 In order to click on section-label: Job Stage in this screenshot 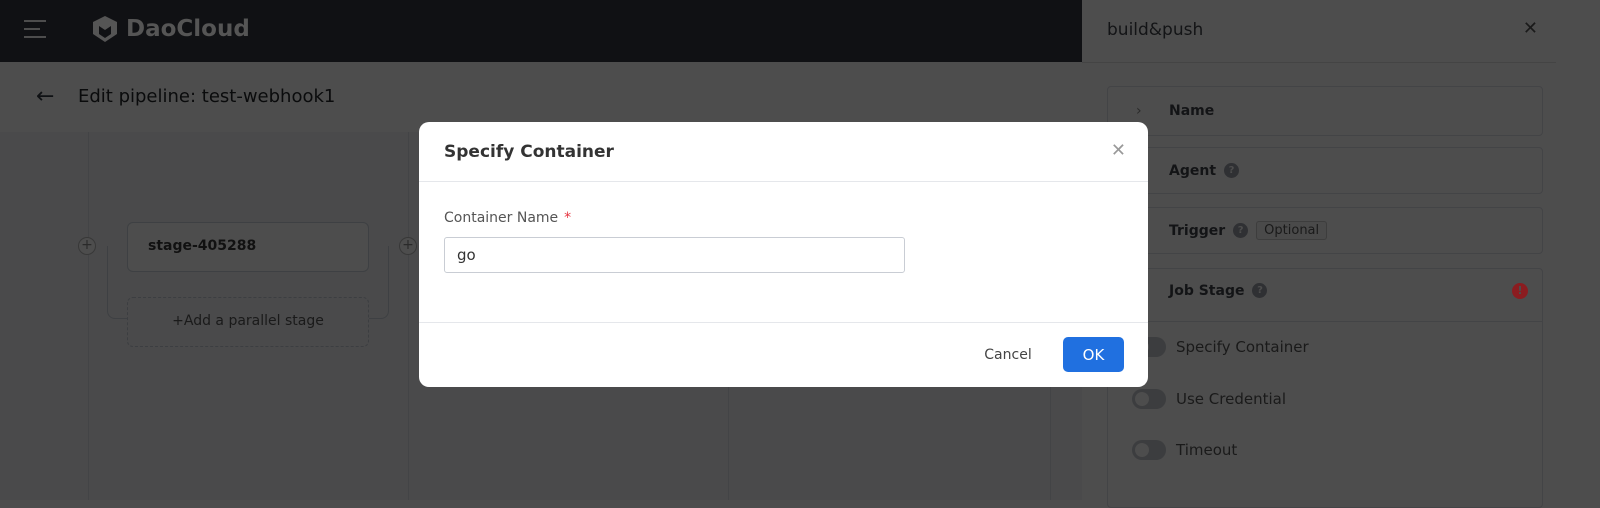, I will do `click(1207, 291)`.